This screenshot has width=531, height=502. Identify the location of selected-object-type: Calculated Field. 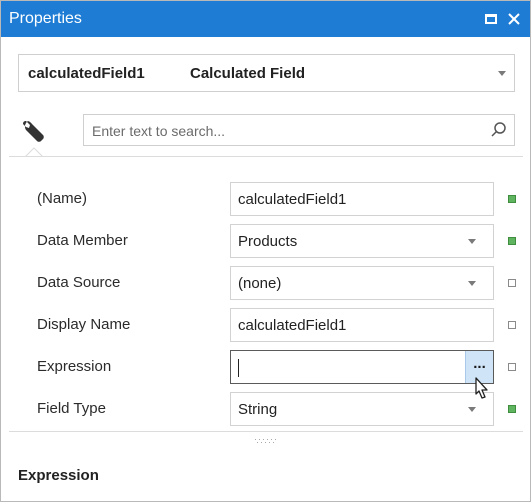
(248, 73).